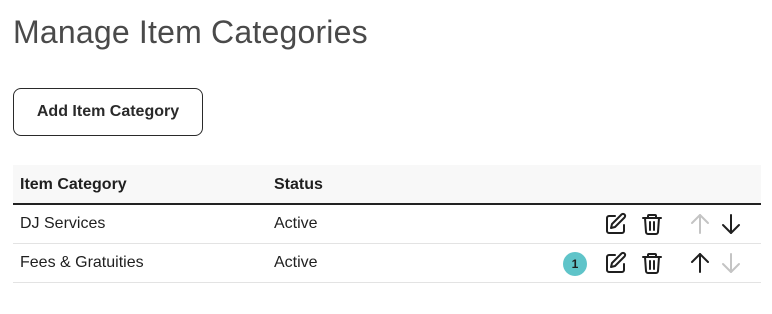 The height and width of the screenshot is (314, 772). I want to click on table-row: DJ Services Active, so click(387, 224).